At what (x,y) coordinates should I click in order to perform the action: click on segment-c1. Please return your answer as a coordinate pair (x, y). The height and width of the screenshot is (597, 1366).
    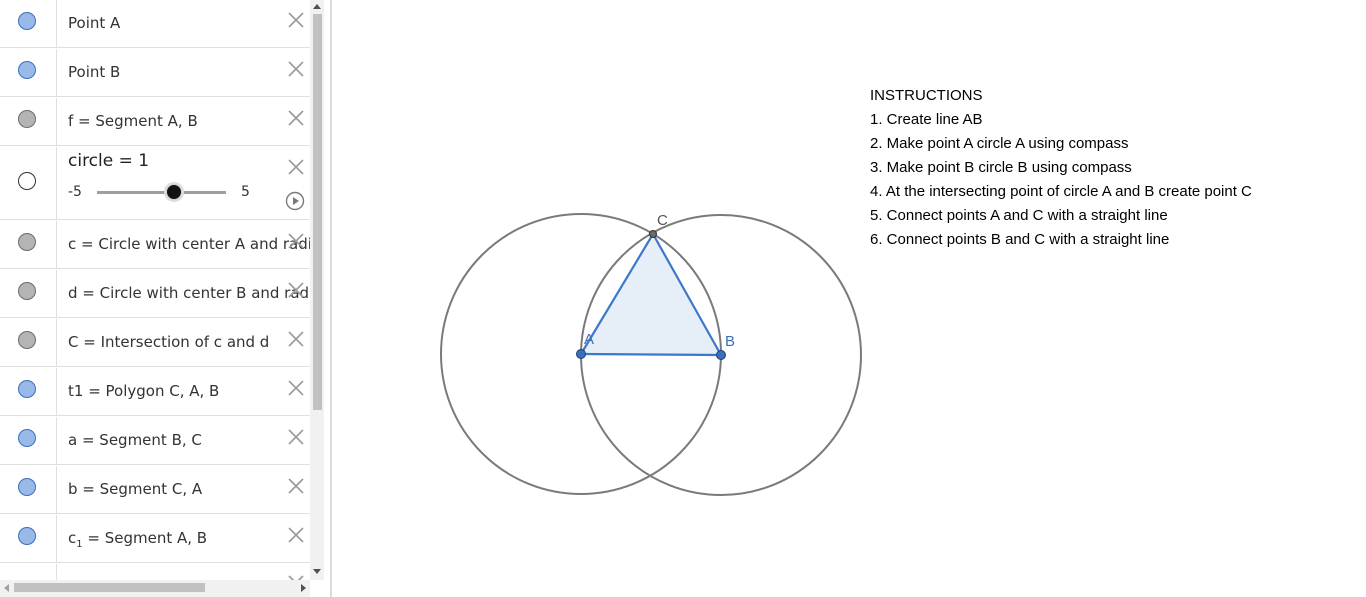
    Looking at the image, I should click on (651, 354).